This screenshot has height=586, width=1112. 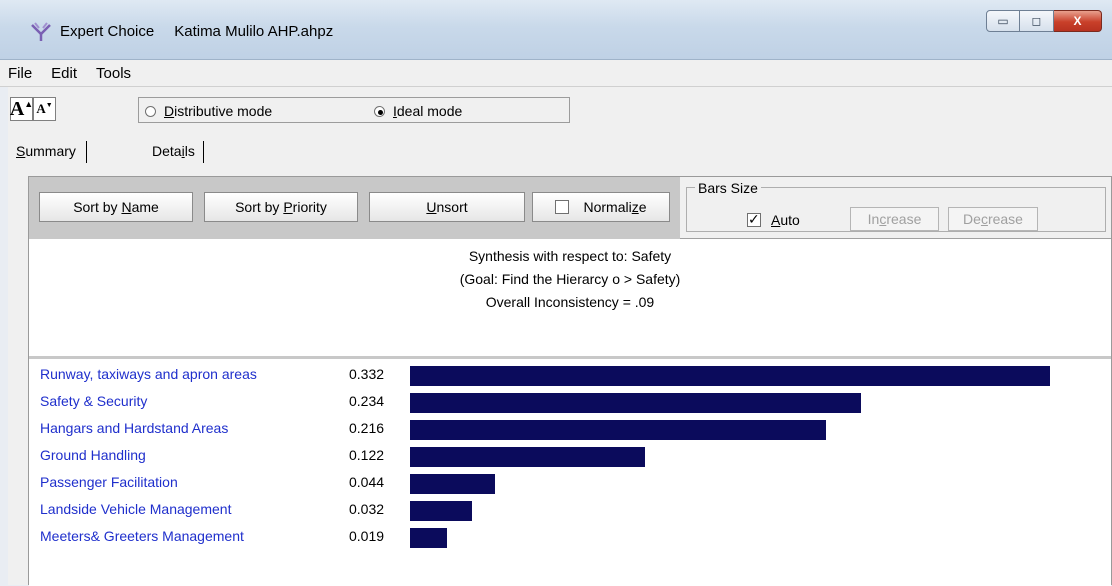 I want to click on menu-bar: File Edit Tools, so click(x=556, y=73).